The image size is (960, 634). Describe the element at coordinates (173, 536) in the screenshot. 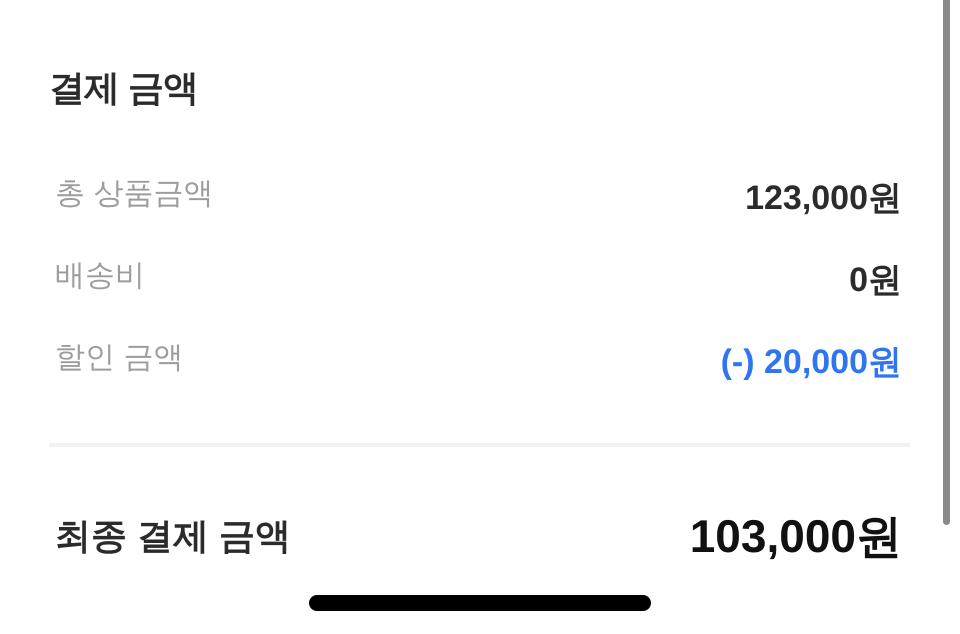

I see `total-label: 최종 결제 금액` at that location.